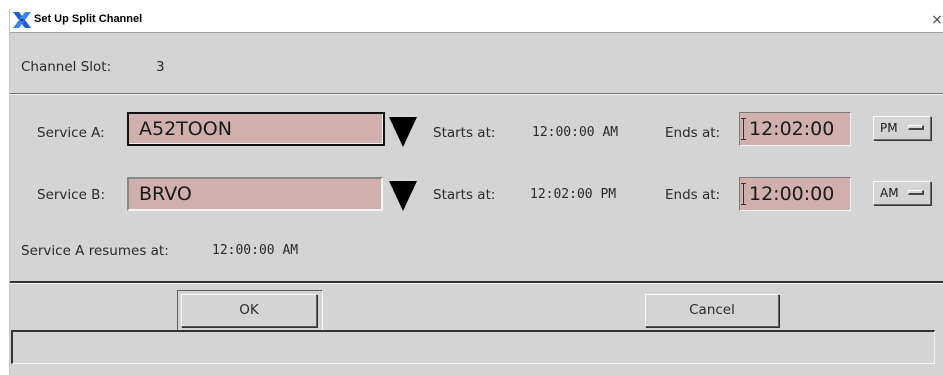  What do you see at coordinates (22, 20) in the screenshot?
I see `x-window-icon` at bounding box center [22, 20].